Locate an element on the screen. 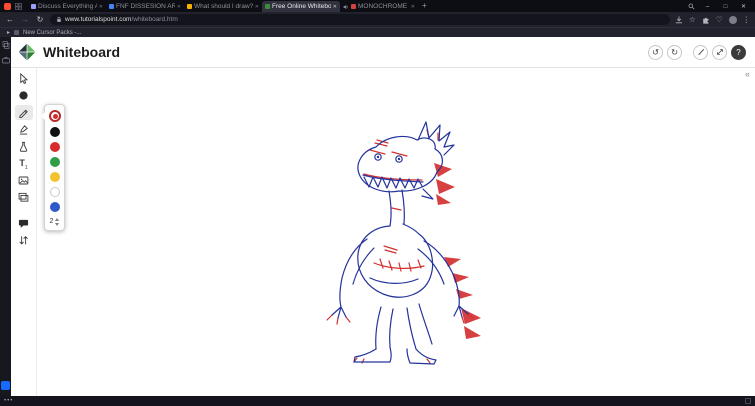  stroke-width-spinner is located at coordinates (57, 222).